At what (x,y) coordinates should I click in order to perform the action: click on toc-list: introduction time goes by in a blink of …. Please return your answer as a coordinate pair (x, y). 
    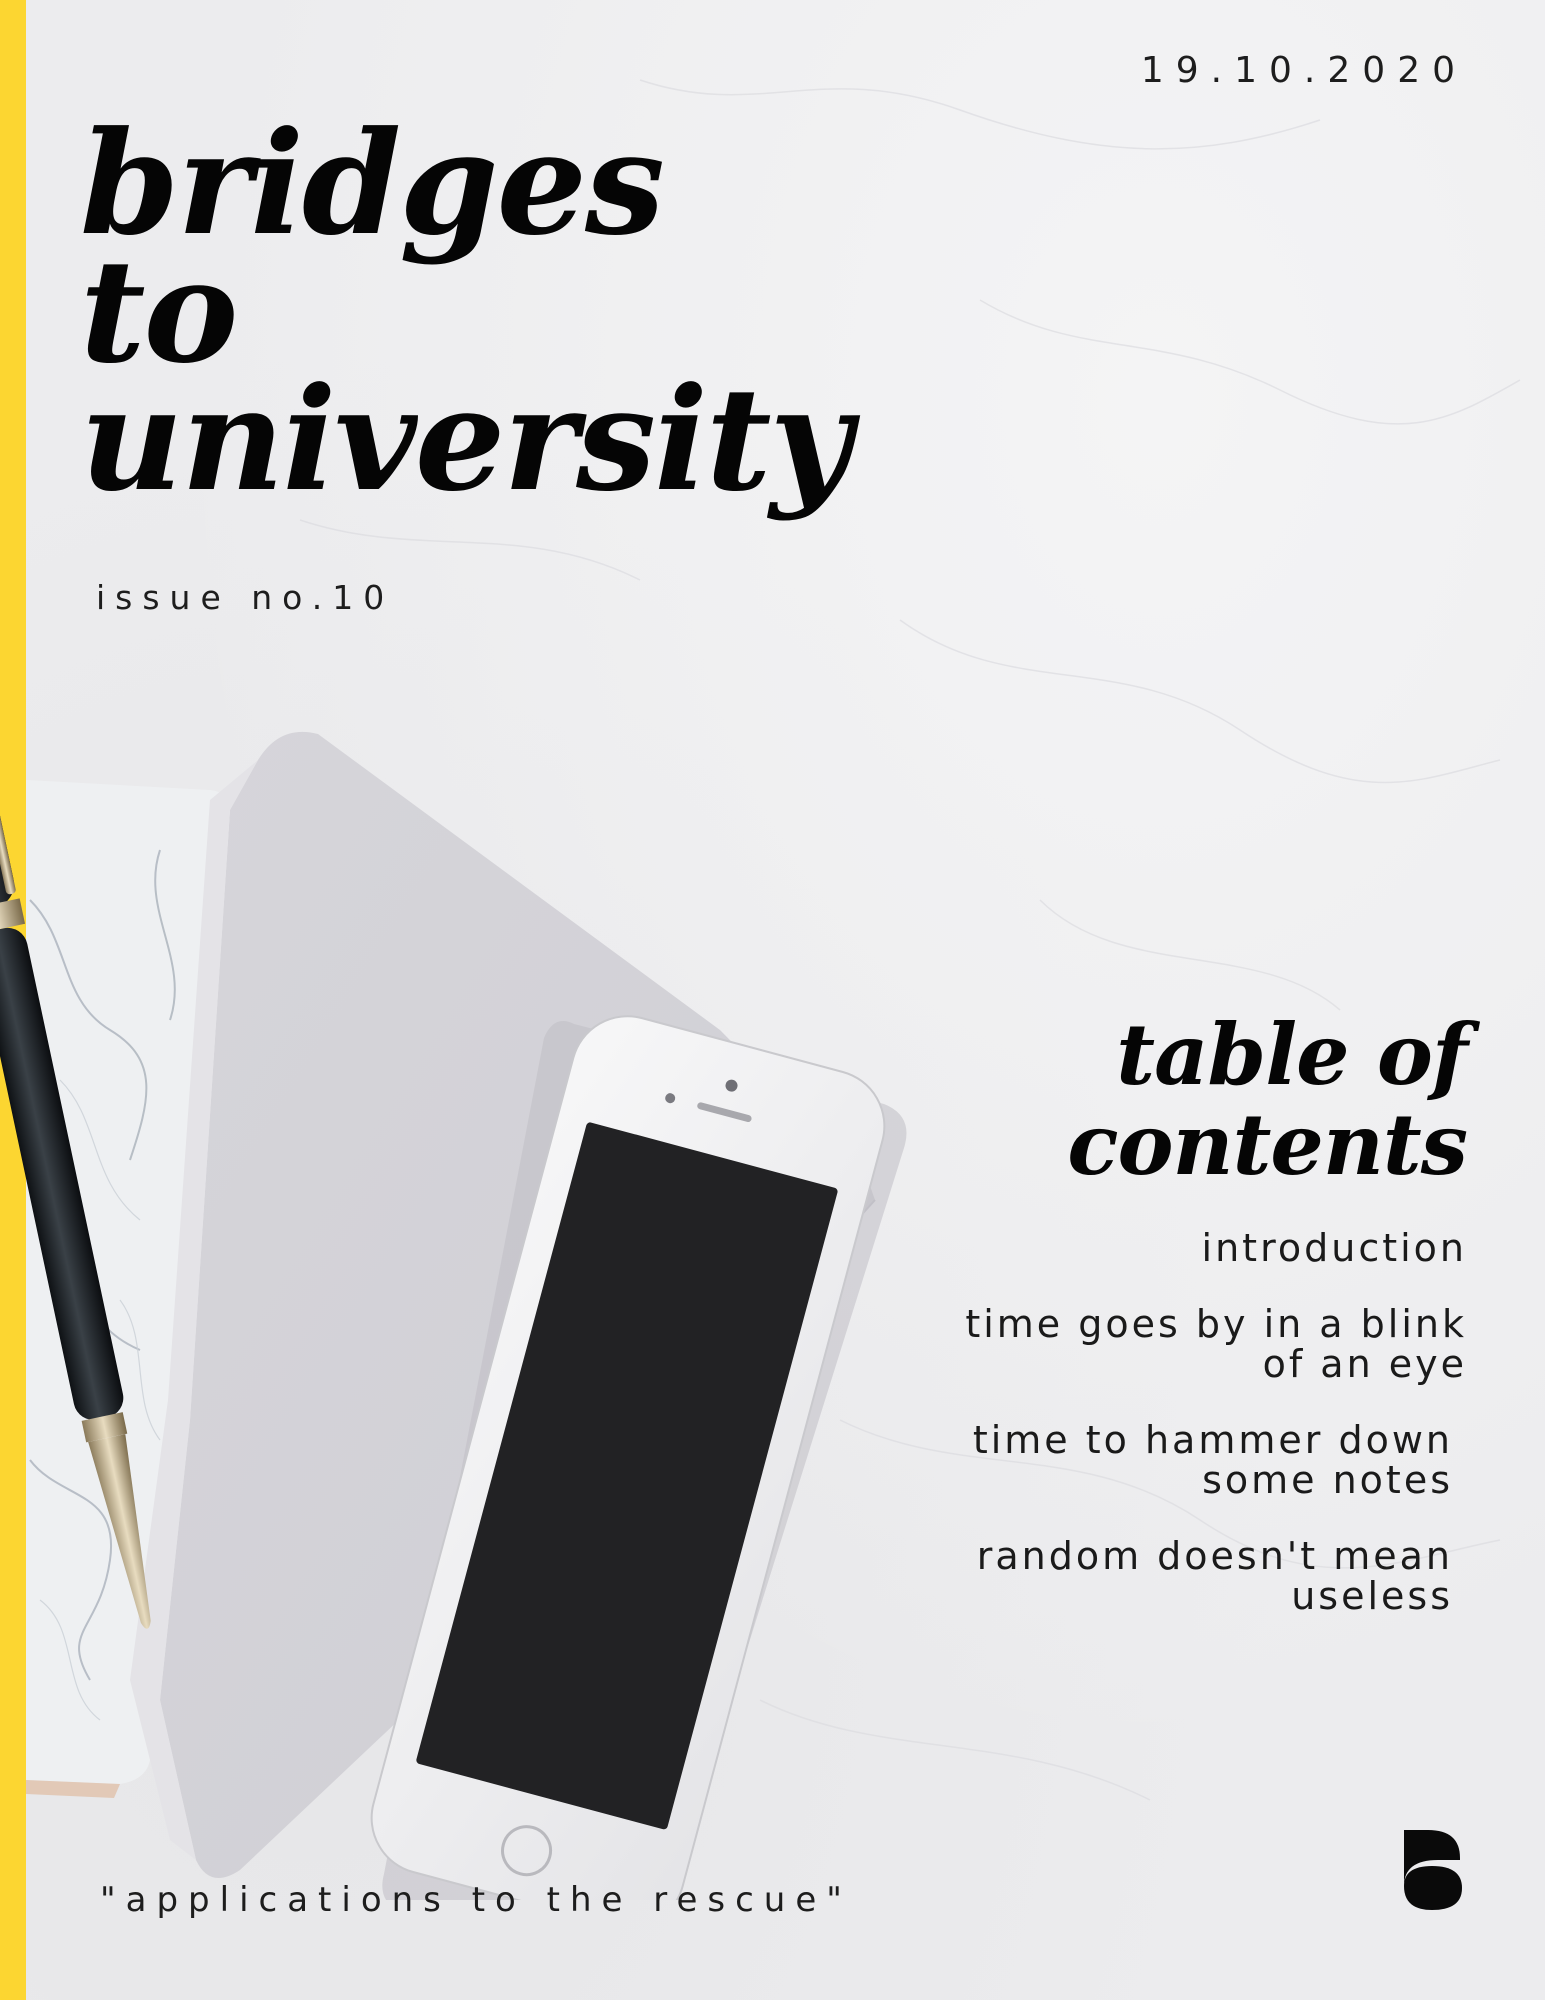
    Looking at the image, I should click on (1157, 1440).